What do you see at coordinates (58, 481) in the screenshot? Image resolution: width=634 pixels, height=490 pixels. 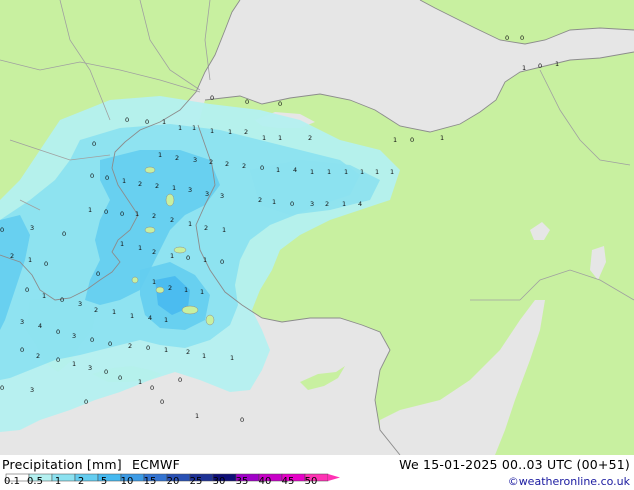 I see `legend-label: 1` at bounding box center [58, 481].